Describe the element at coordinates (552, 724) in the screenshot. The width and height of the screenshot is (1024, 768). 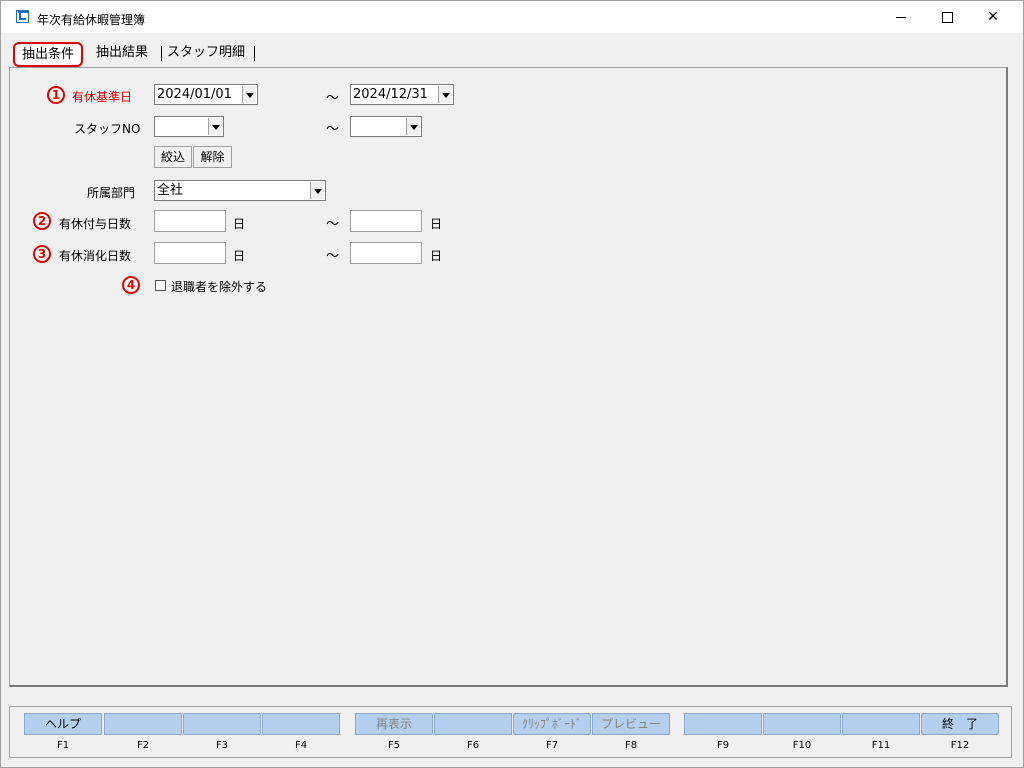
I see `f7-clipboard-button: ｸﾘｯﾌﾟﾎﾞｰﾄﾞ` at that location.